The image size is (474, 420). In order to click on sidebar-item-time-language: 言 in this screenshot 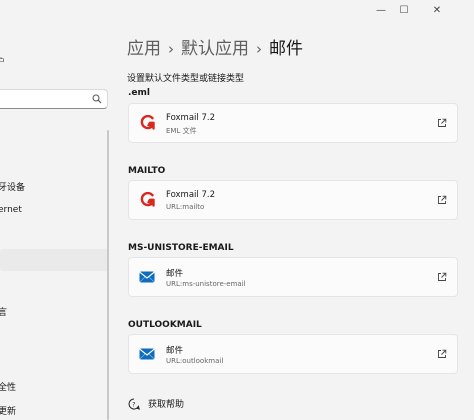, I will do `click(3, 311)`.